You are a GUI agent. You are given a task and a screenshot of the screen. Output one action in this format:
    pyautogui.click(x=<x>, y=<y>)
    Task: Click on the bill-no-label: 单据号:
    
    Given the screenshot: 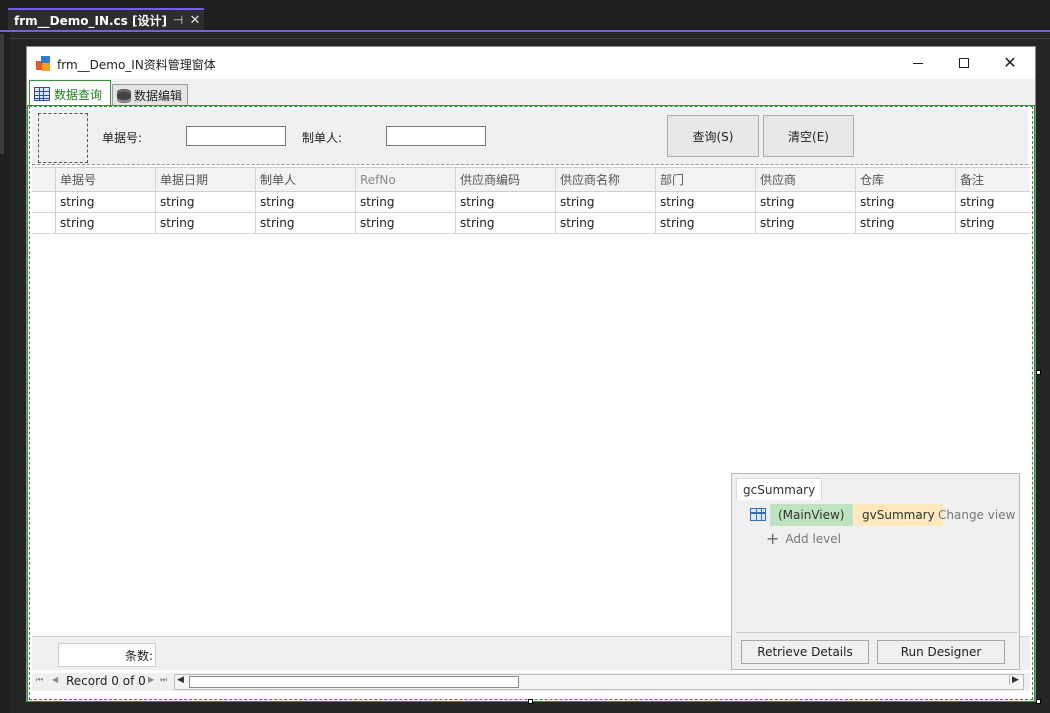 What is the action you would take?
    pyautogui.click(x=122, y=138)
    